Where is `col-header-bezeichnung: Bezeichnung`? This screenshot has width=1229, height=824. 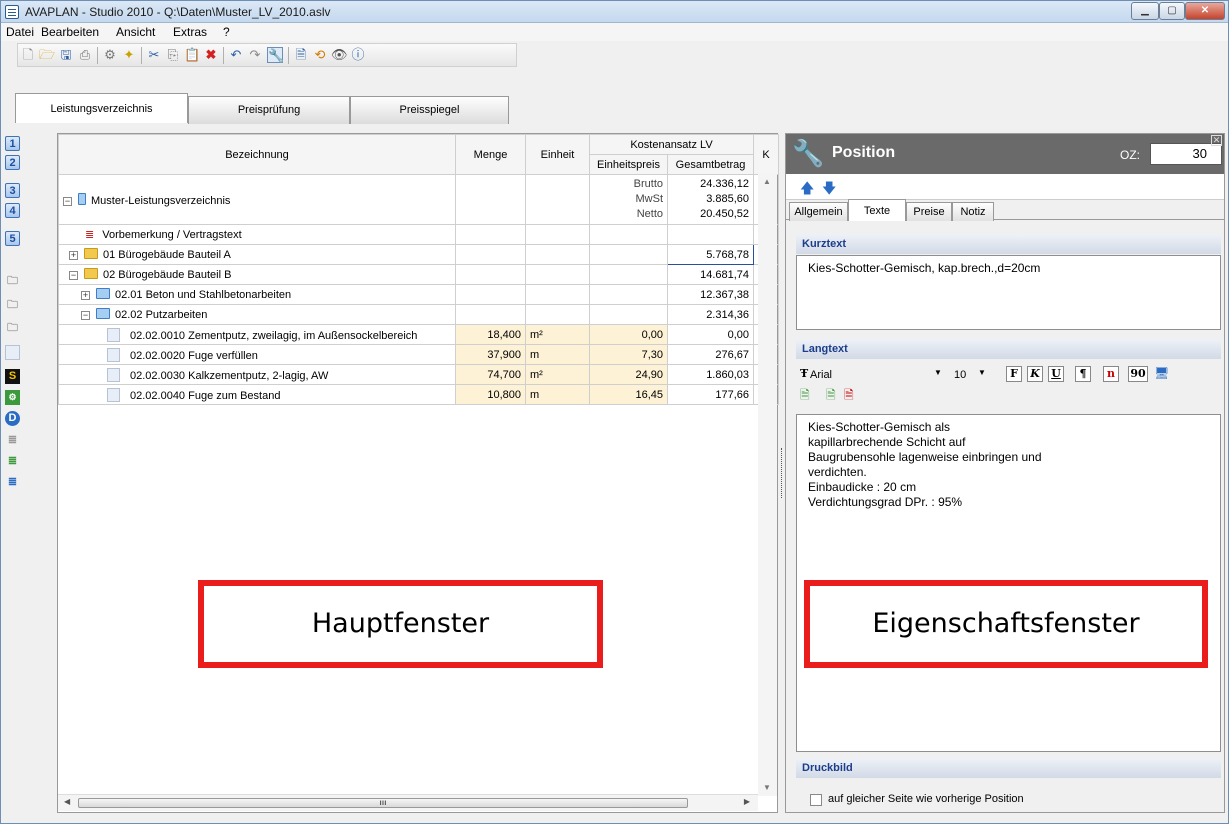 col-header-bezeichnung: Bezeichnung is located at coordinates (257, 154).